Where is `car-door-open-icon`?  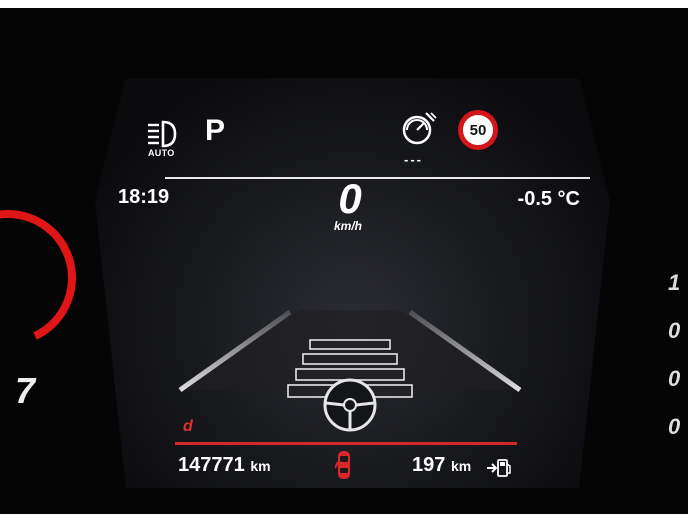
car-door-open-icon is located at coordinates (342, 465).